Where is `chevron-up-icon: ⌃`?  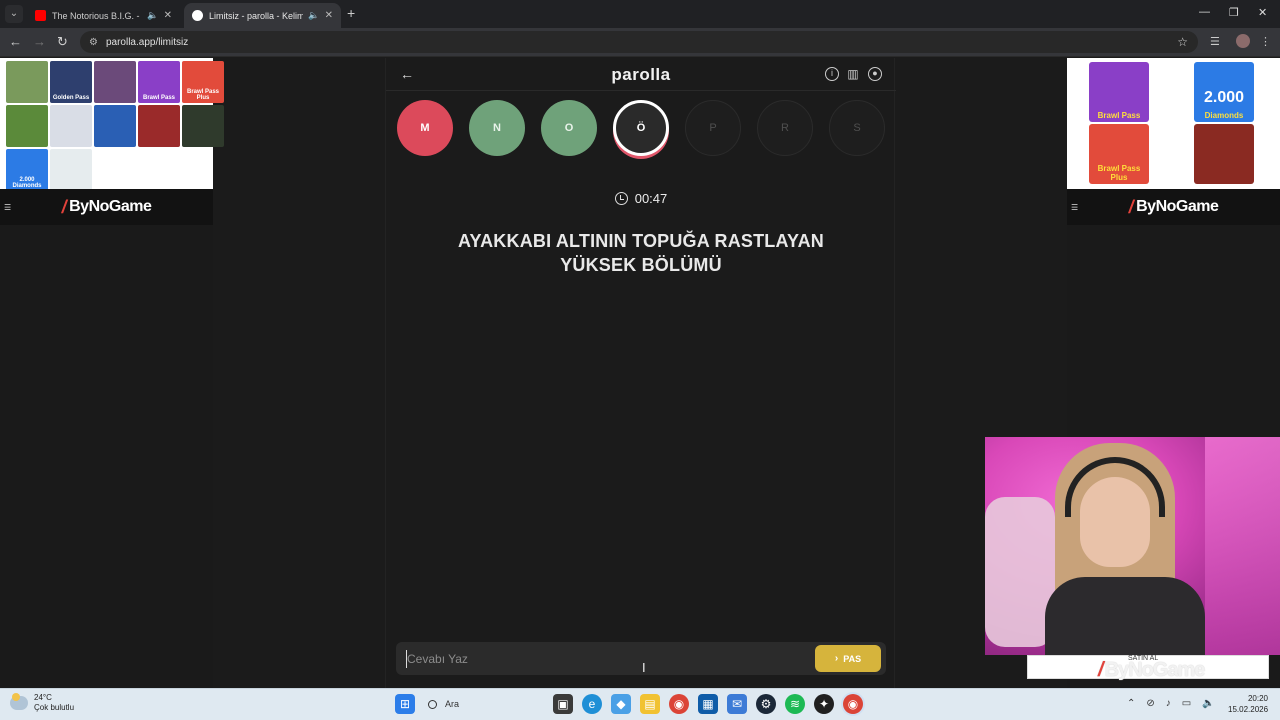
chevron-up-icon: ⌃ is located at coordinates (1131, 703).